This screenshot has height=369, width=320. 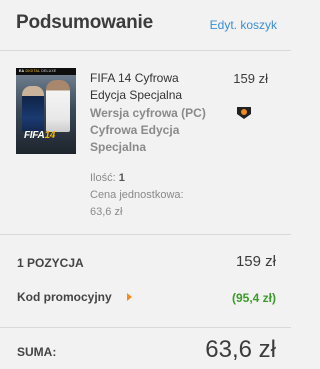 I want to click on product-name: FIFA 14 Cyfrowa Edycja Specjalna, so click(x=150, y=87).